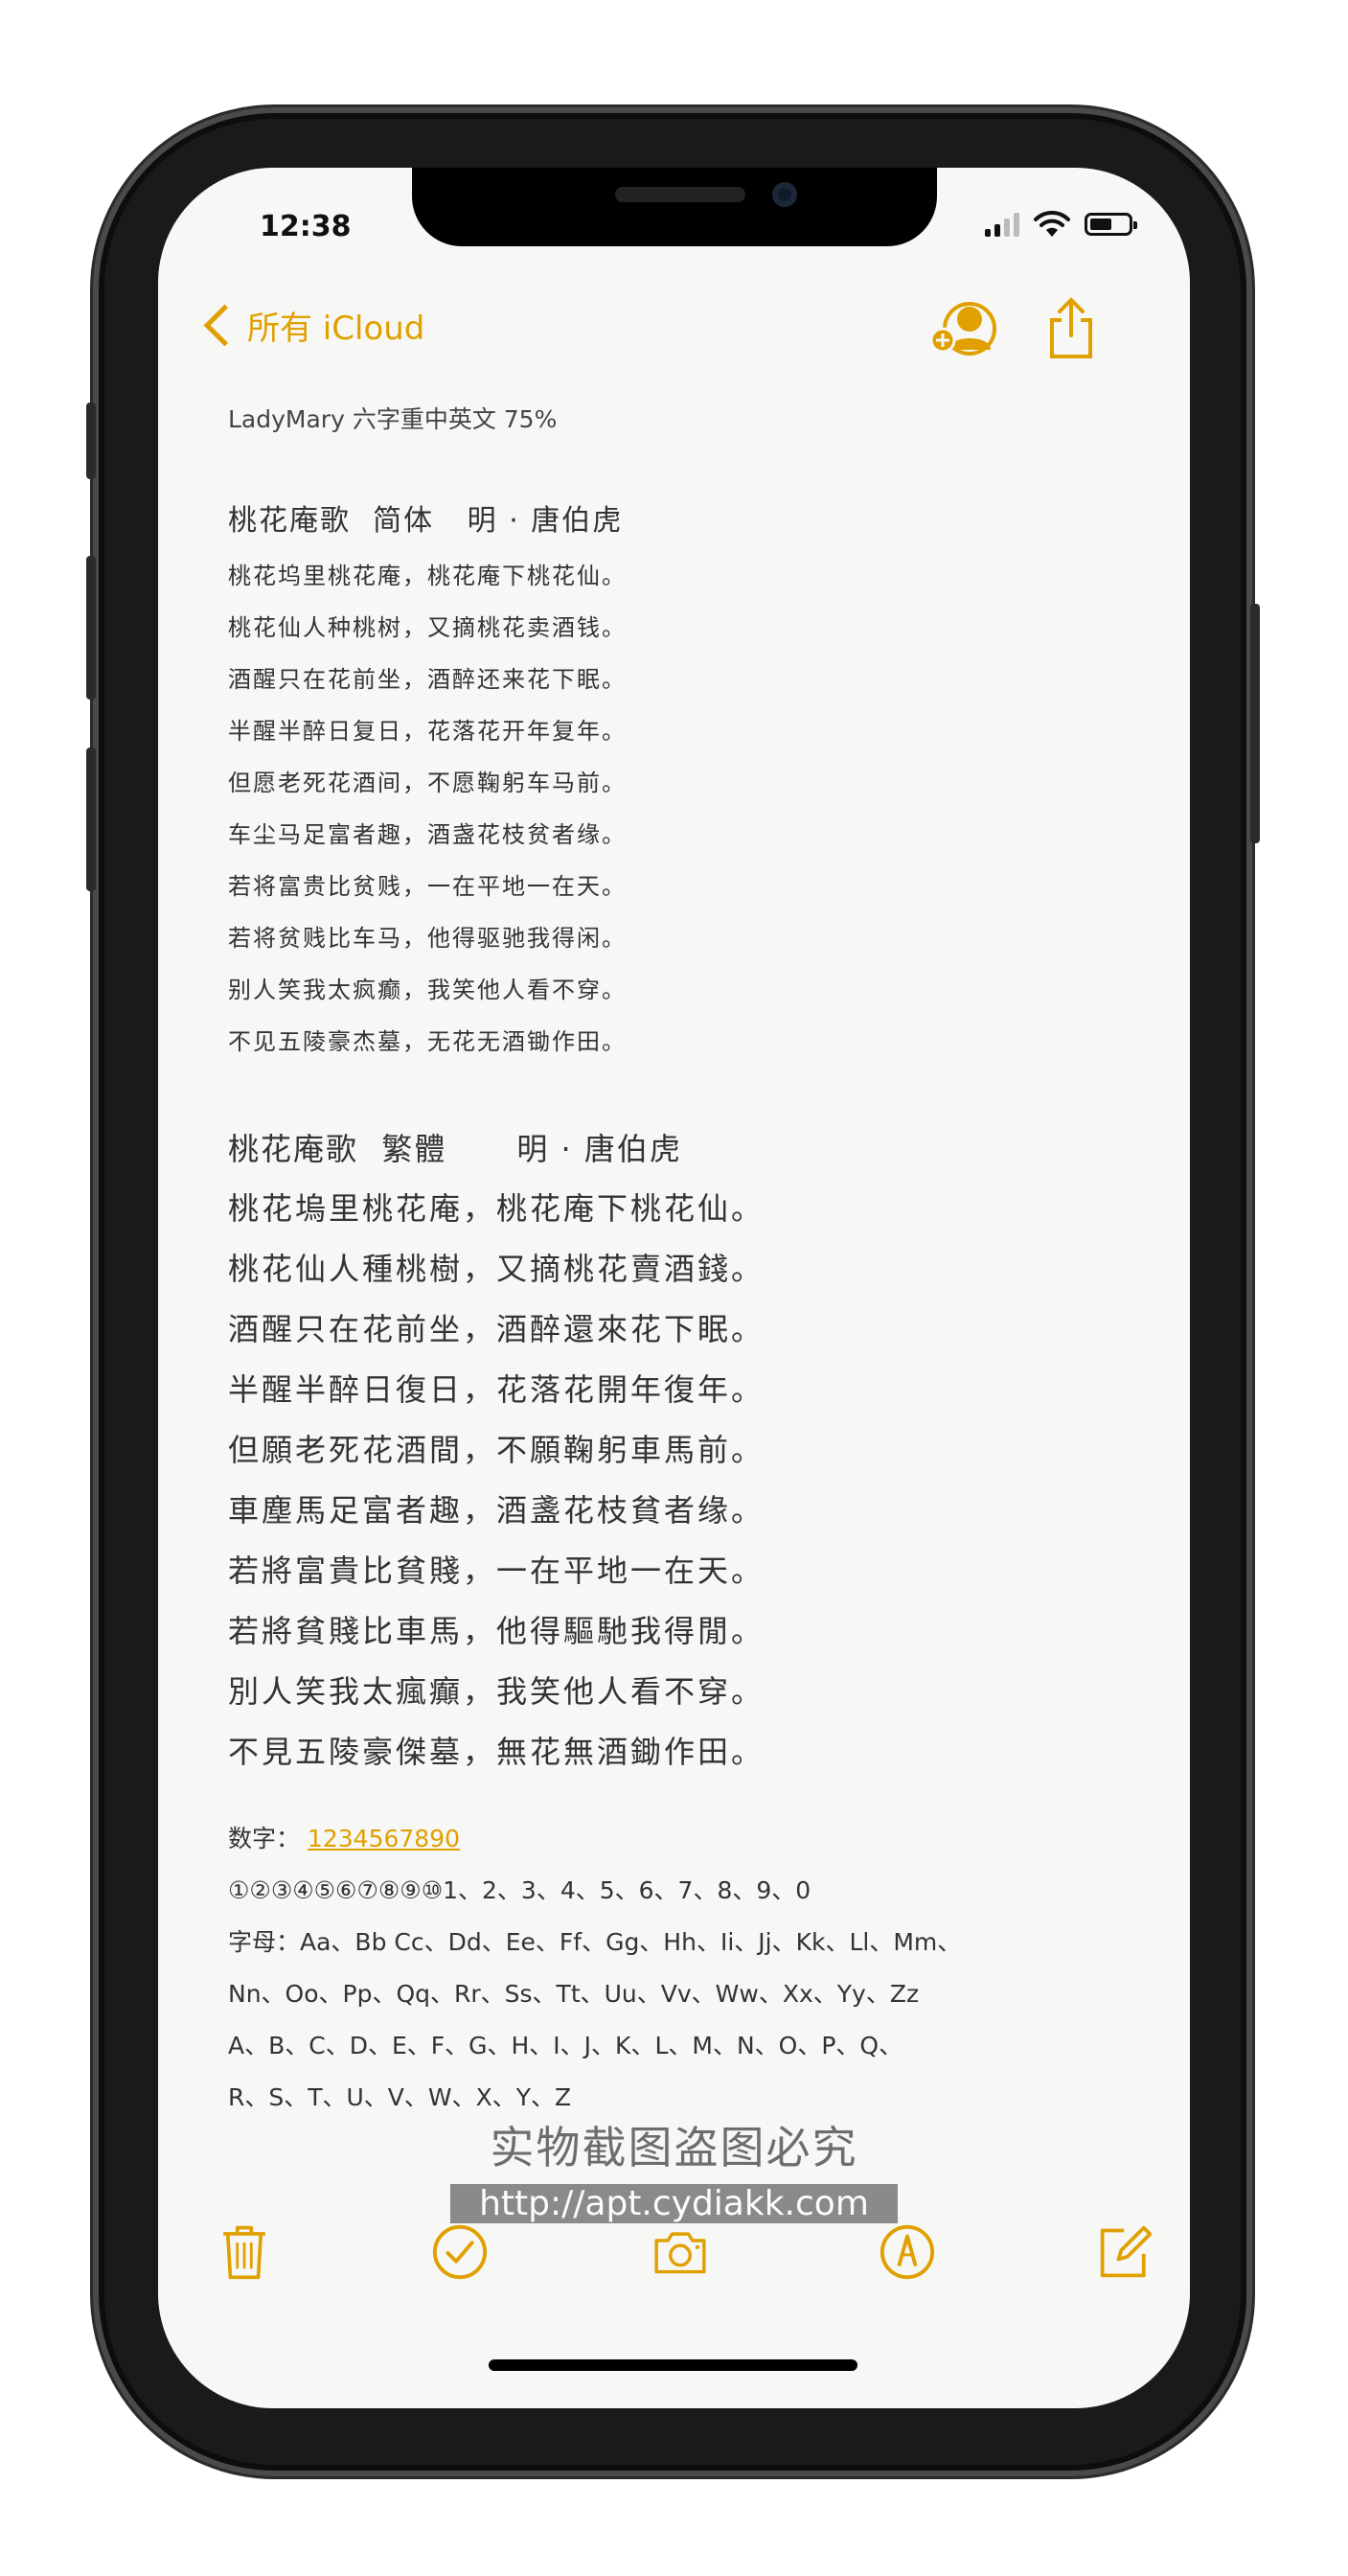 This screenshot has height=2576, width=1348. What do you see at coordinates (455, 1149) in the screenshot?
I see `poem-title-traditional: 桃花庵歌 繁體 明 · 唐伯虎` at bounding box center [455, 1149].